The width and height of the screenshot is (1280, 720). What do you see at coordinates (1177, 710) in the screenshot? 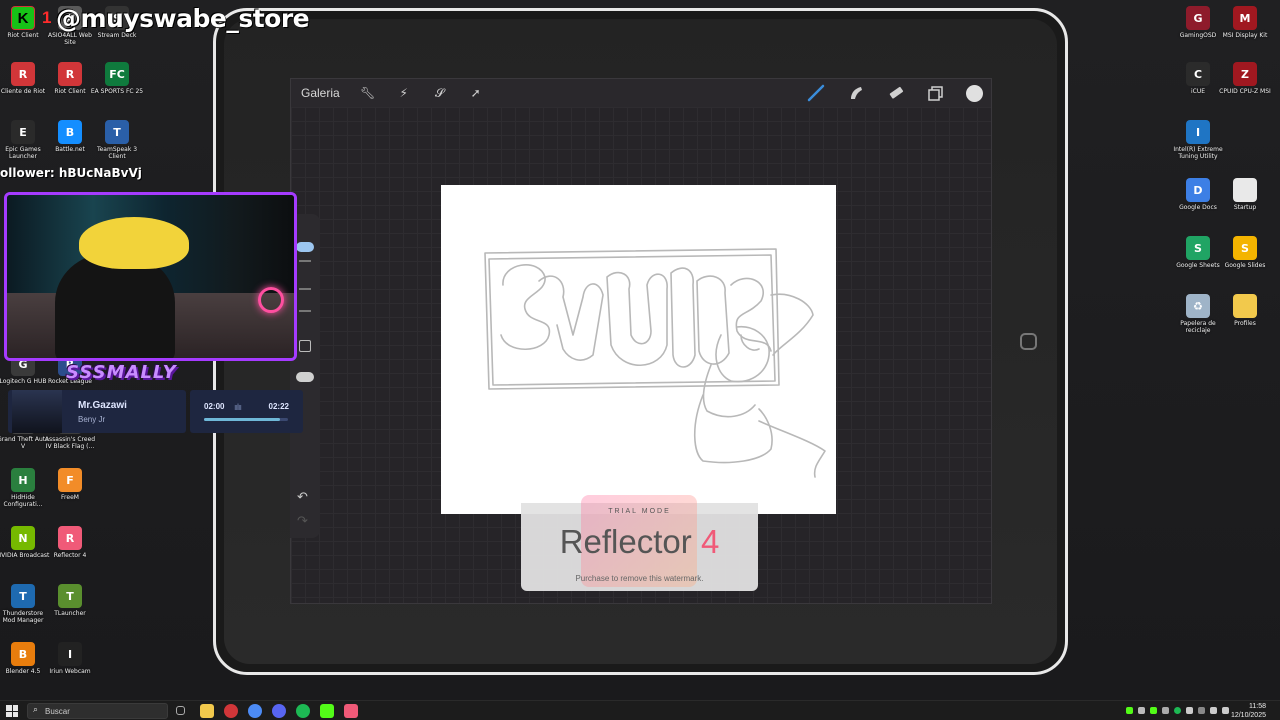
I see `tray-spotify-icon` at bounding box center [1177, 710].